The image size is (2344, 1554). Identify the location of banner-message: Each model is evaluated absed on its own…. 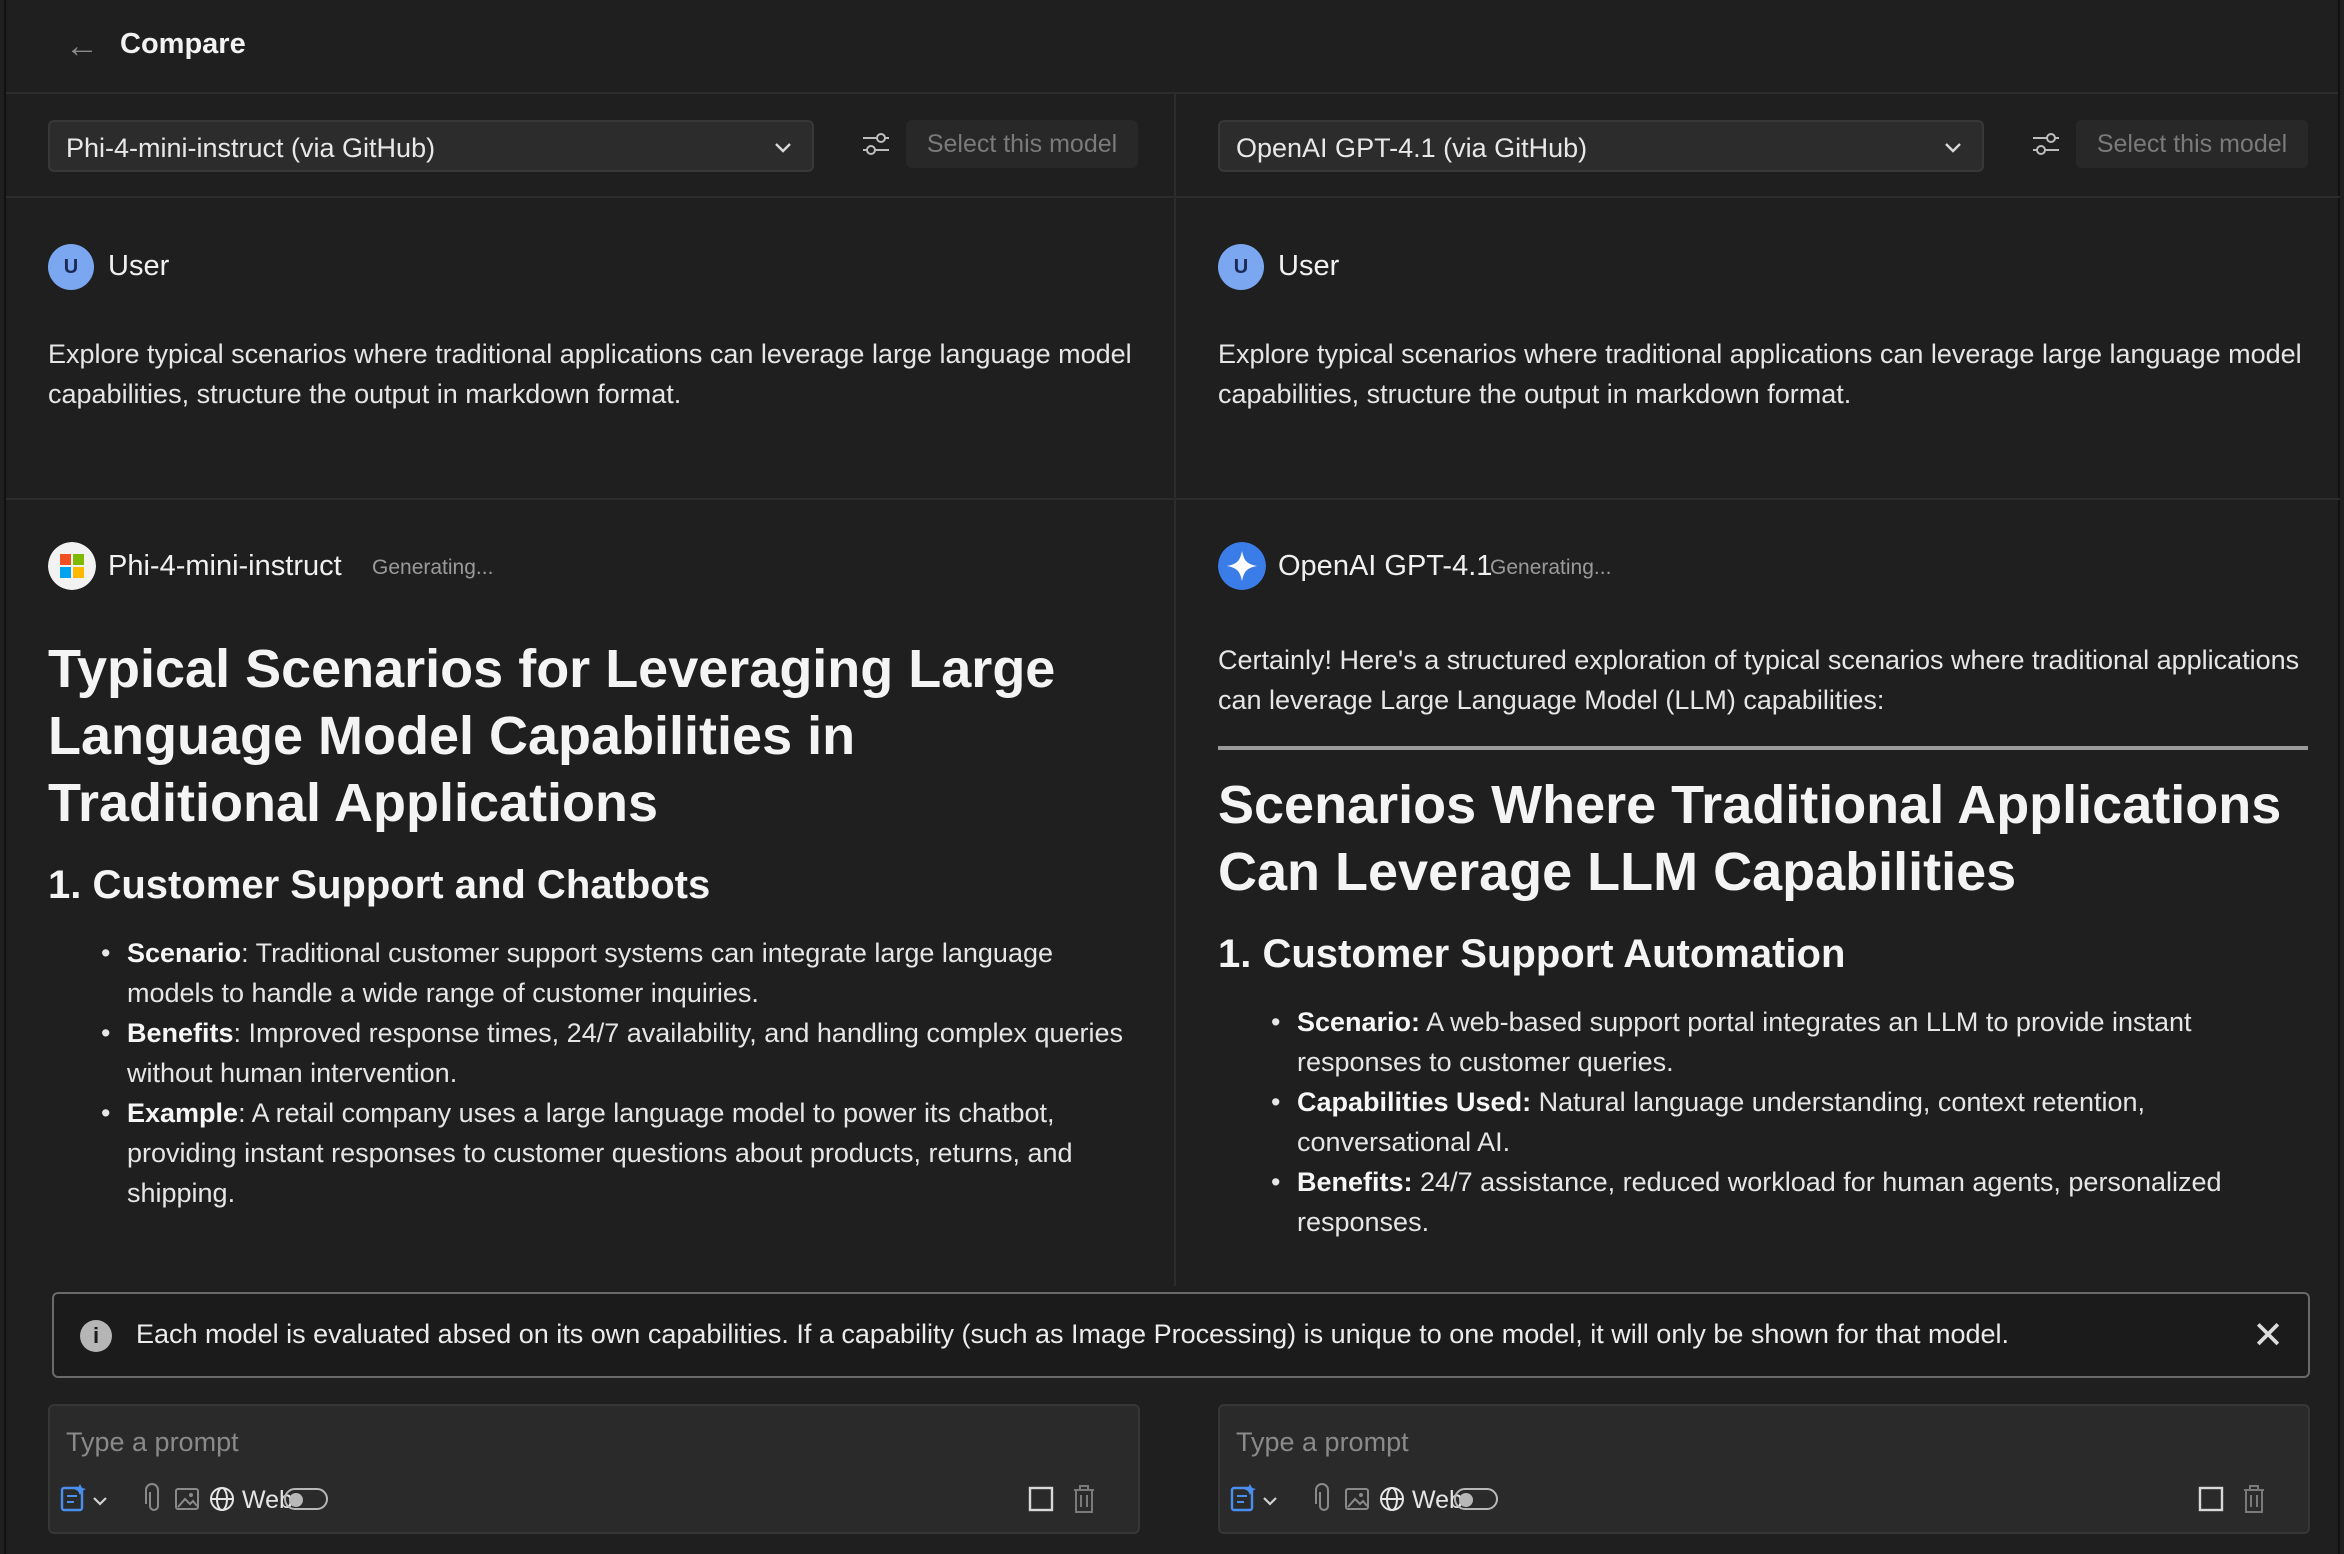
(1073, 1334).